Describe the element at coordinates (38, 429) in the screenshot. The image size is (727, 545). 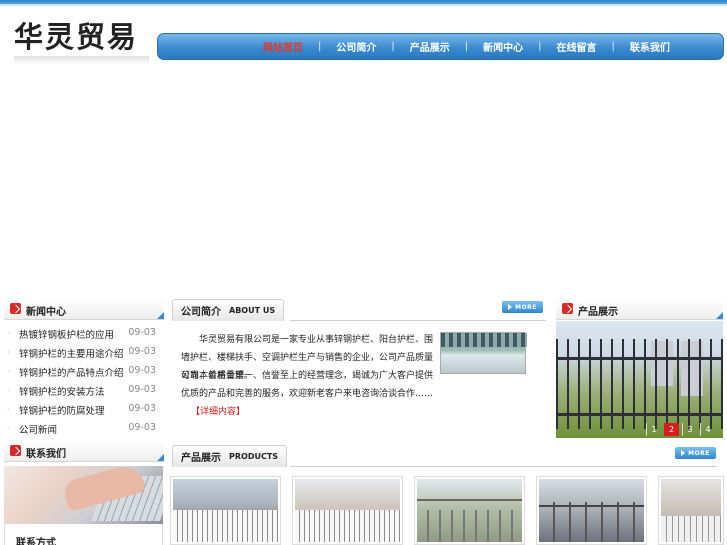
I see `news-title: 公司新闻` at that location.